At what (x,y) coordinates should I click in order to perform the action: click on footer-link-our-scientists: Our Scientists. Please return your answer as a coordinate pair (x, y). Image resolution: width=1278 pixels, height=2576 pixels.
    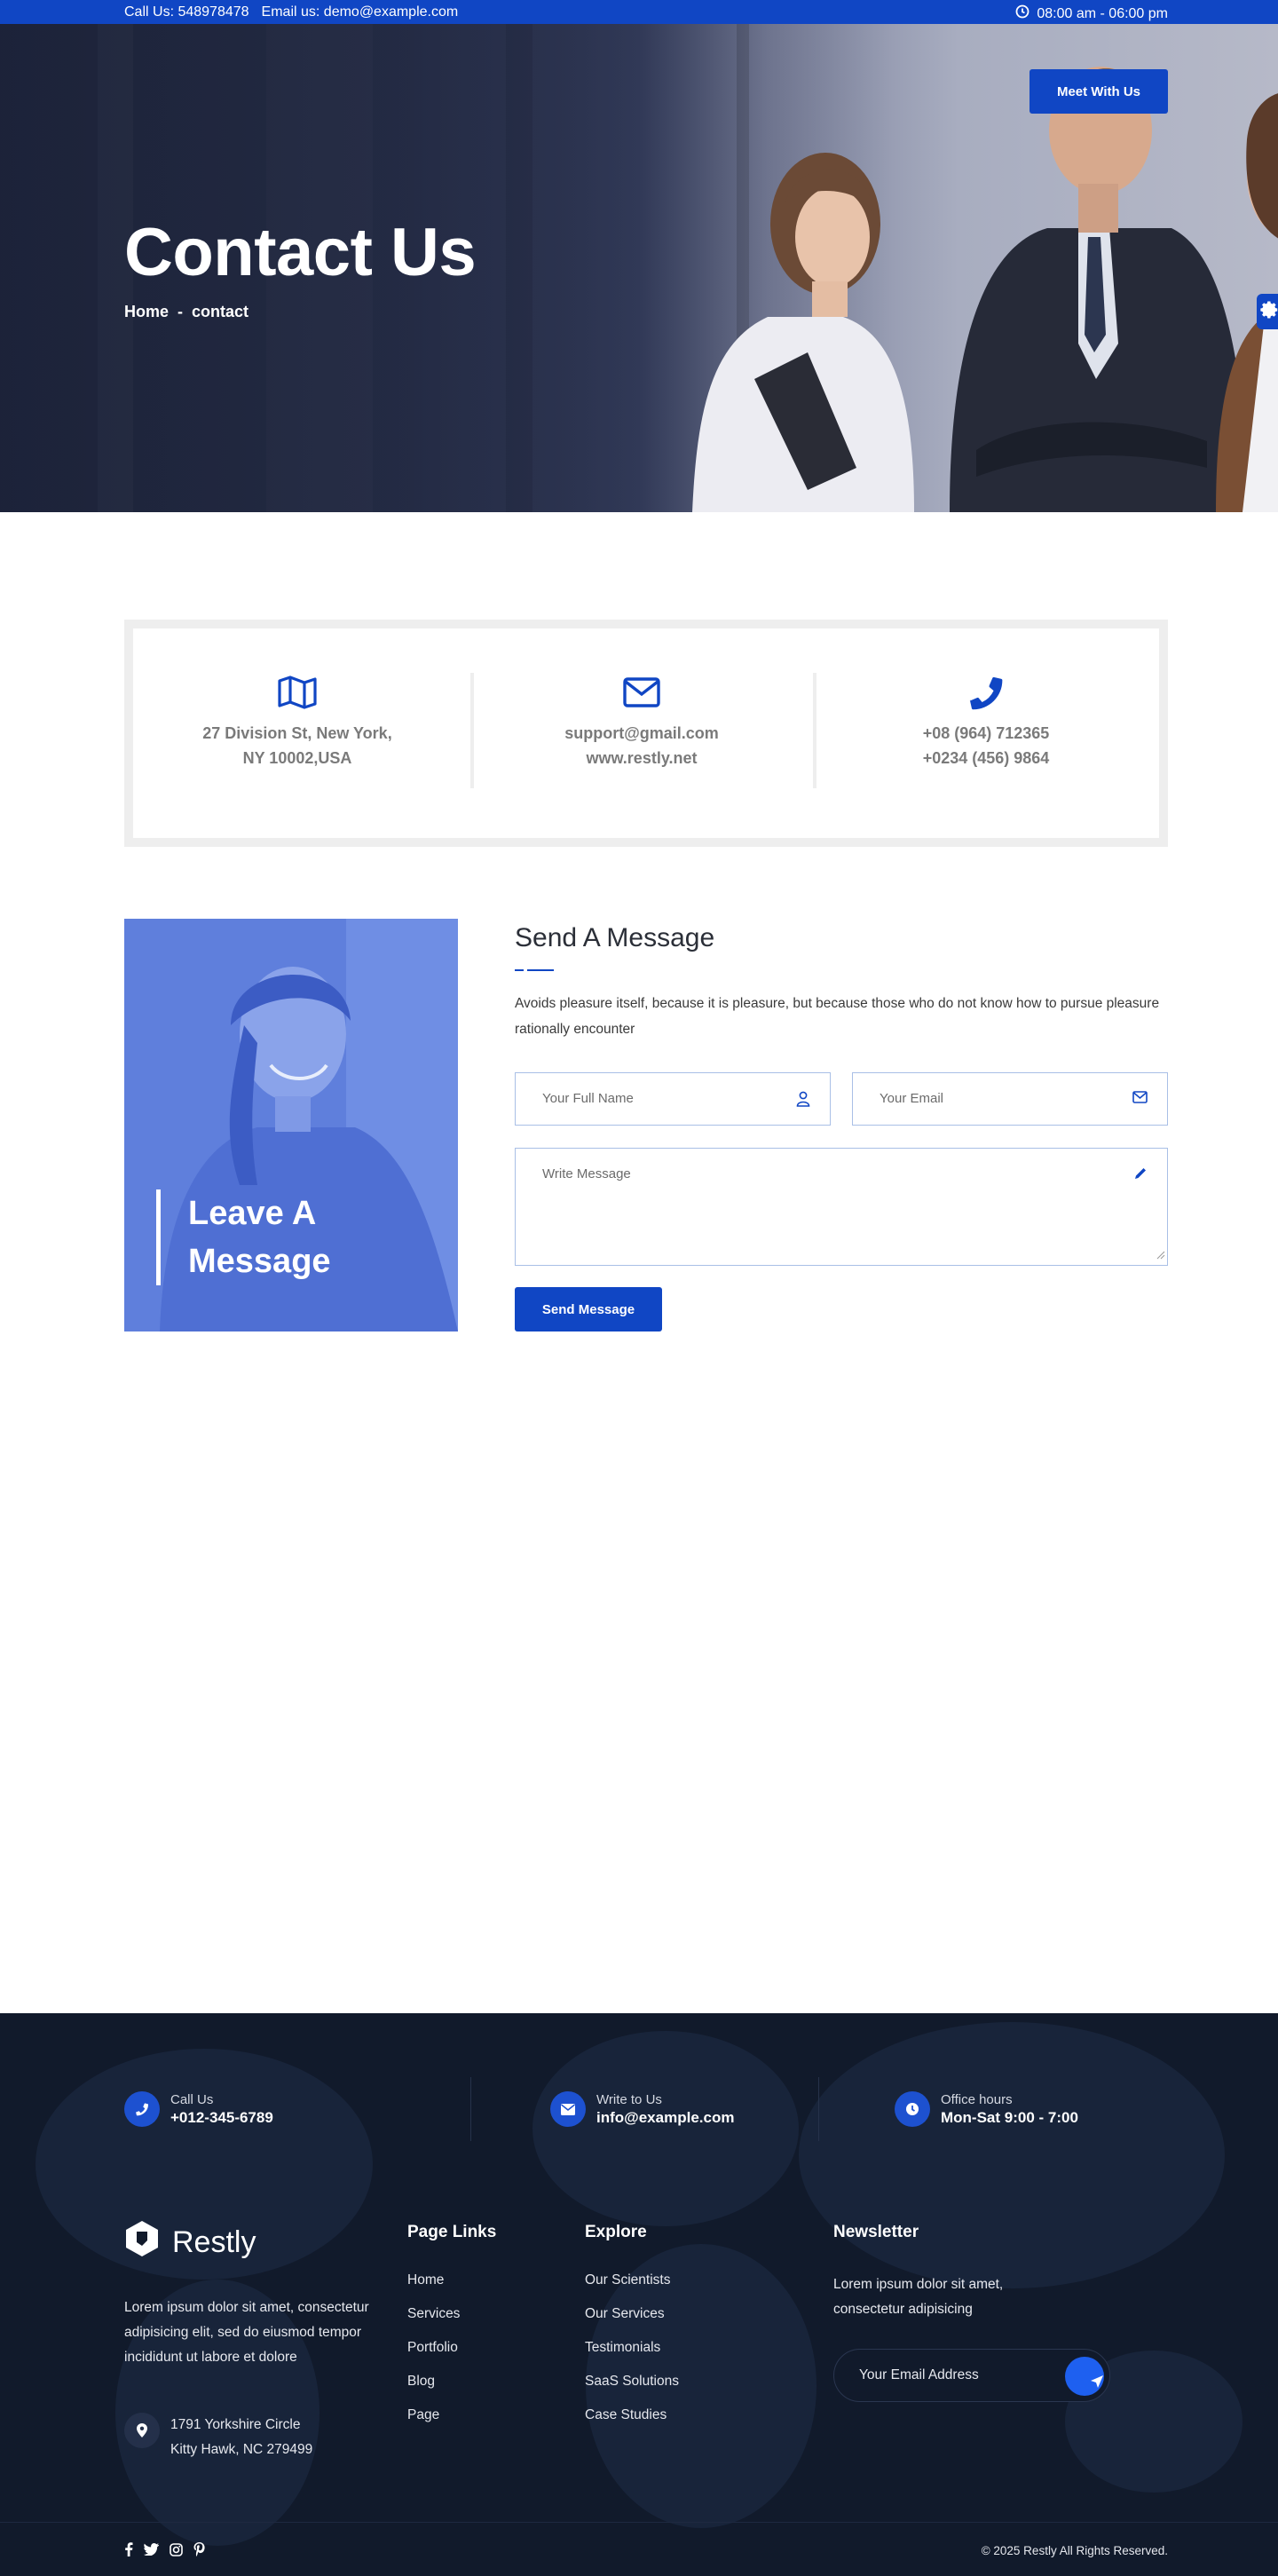
    Looking at the image, I should click on (632, 2289).